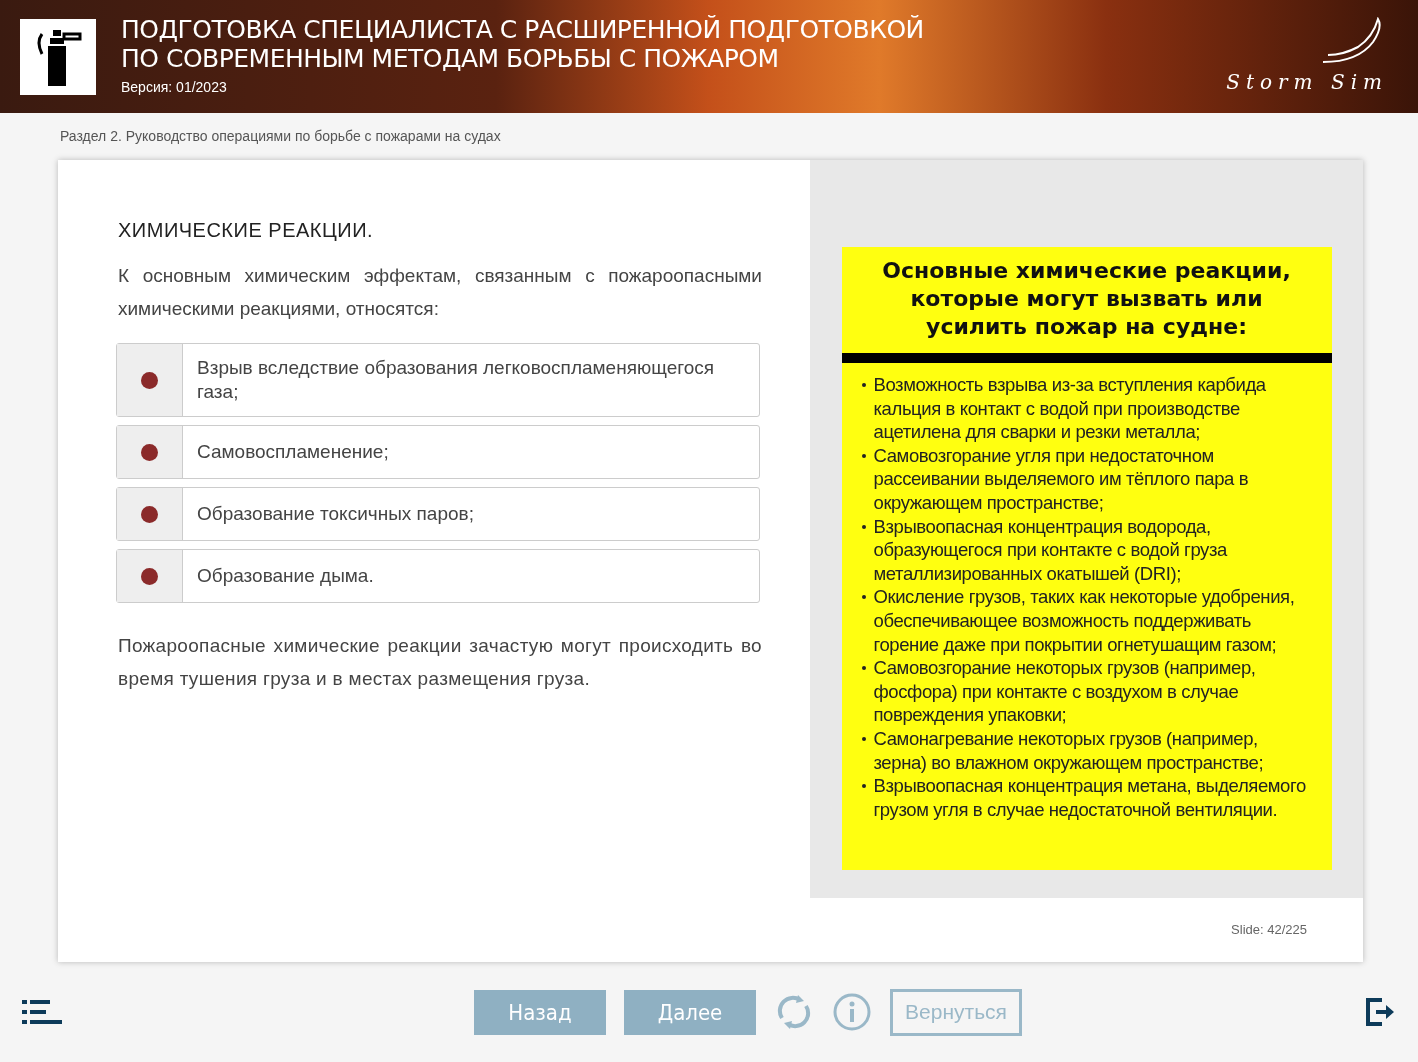 Image resolution: width=1418 pixels, height=1062 pixels. What do you see at coordinates (1070, 408) in the screenshot?
I see `poster-bullet-text: Возможность взрыва из-за вступления карбида кальция в контакт с водой при производстве ацетилена для сварки и резки металла;` at bounding box center [1070, 408].